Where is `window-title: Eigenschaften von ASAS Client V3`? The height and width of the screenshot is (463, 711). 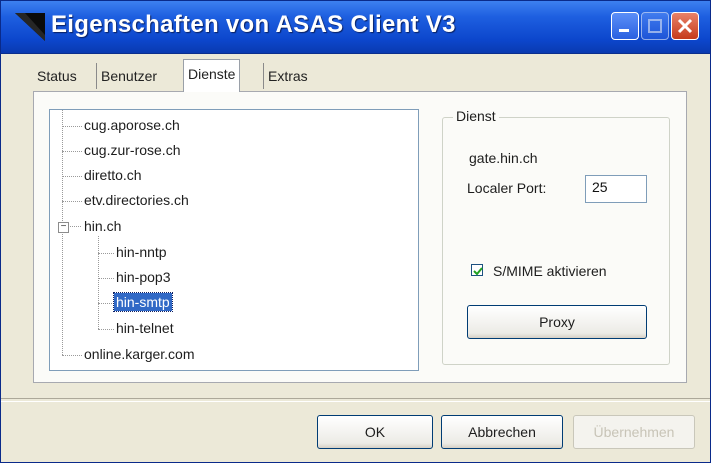
window-title: Eigenschaften von ASAS Client V3 is located at coordinates (253, 24).